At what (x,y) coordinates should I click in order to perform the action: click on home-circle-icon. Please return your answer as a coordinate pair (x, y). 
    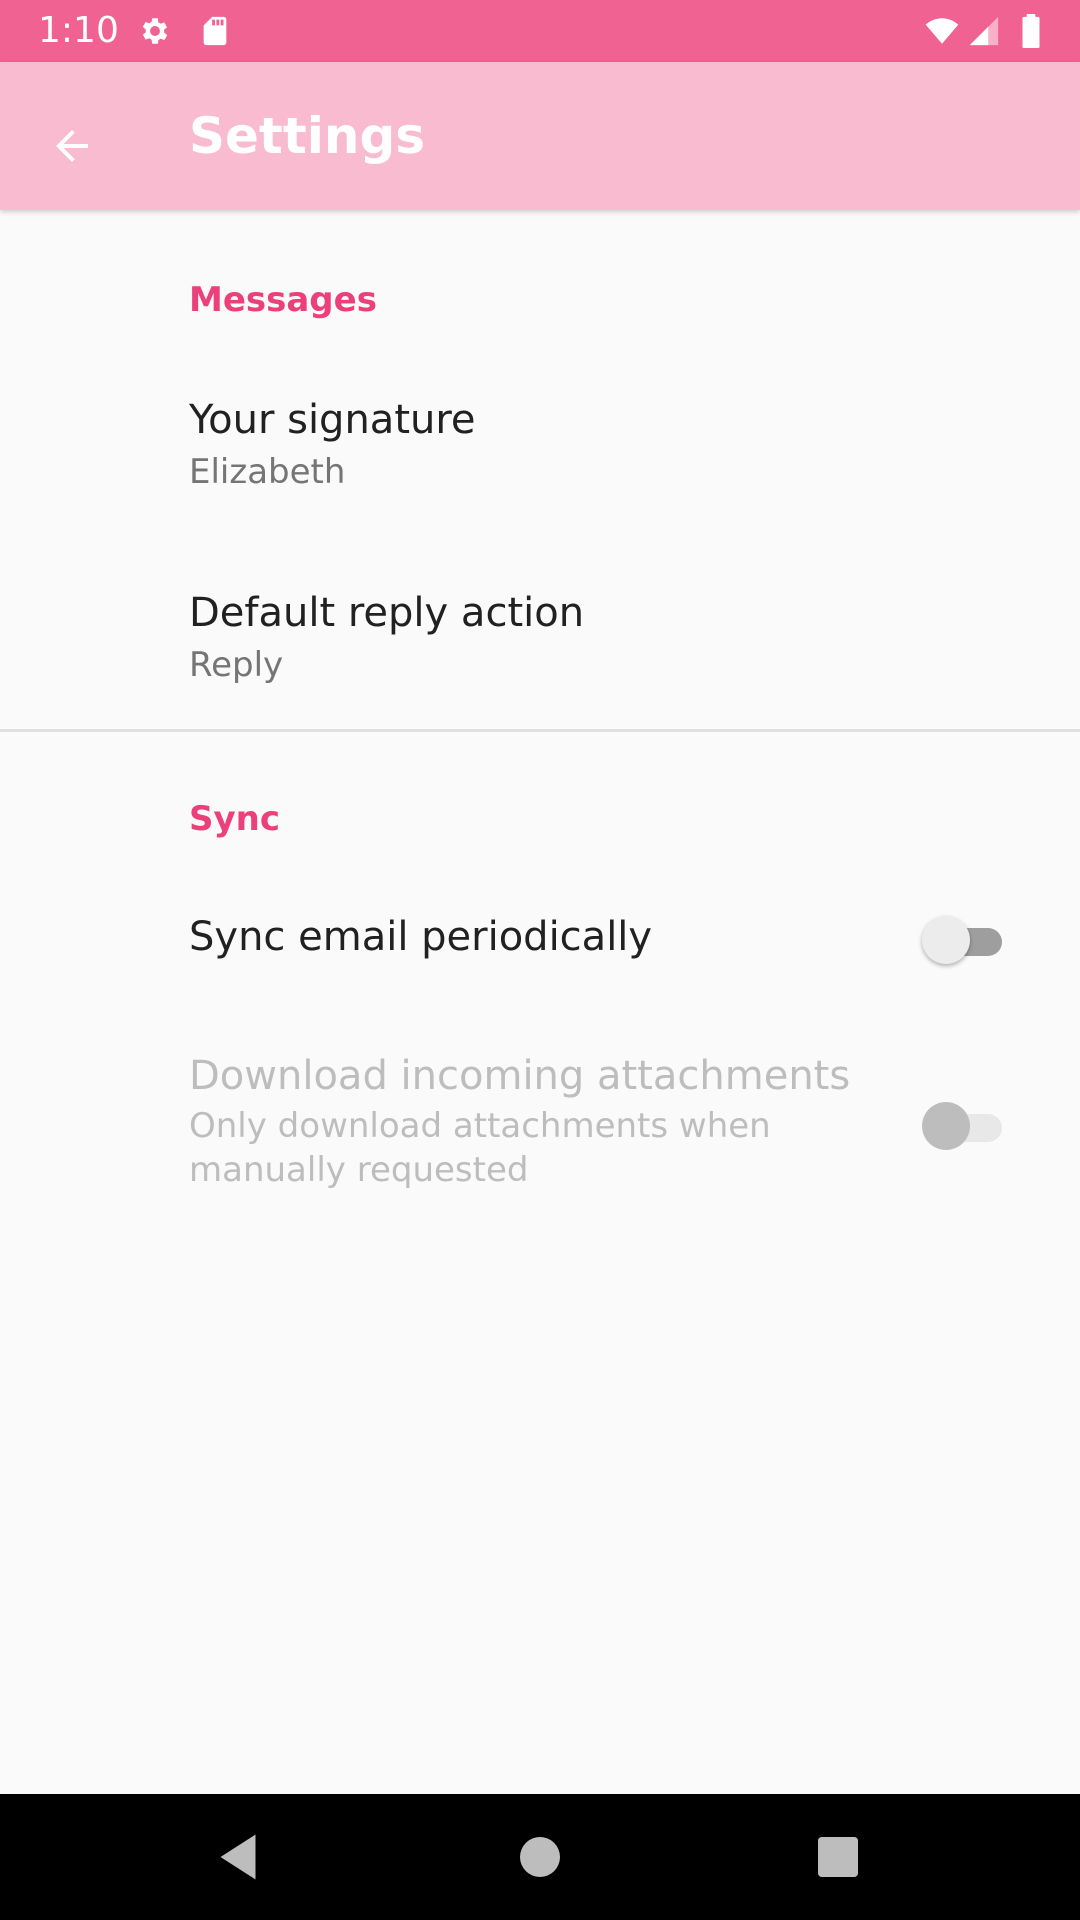
    Looking at the image, I should click on (540, 1857).